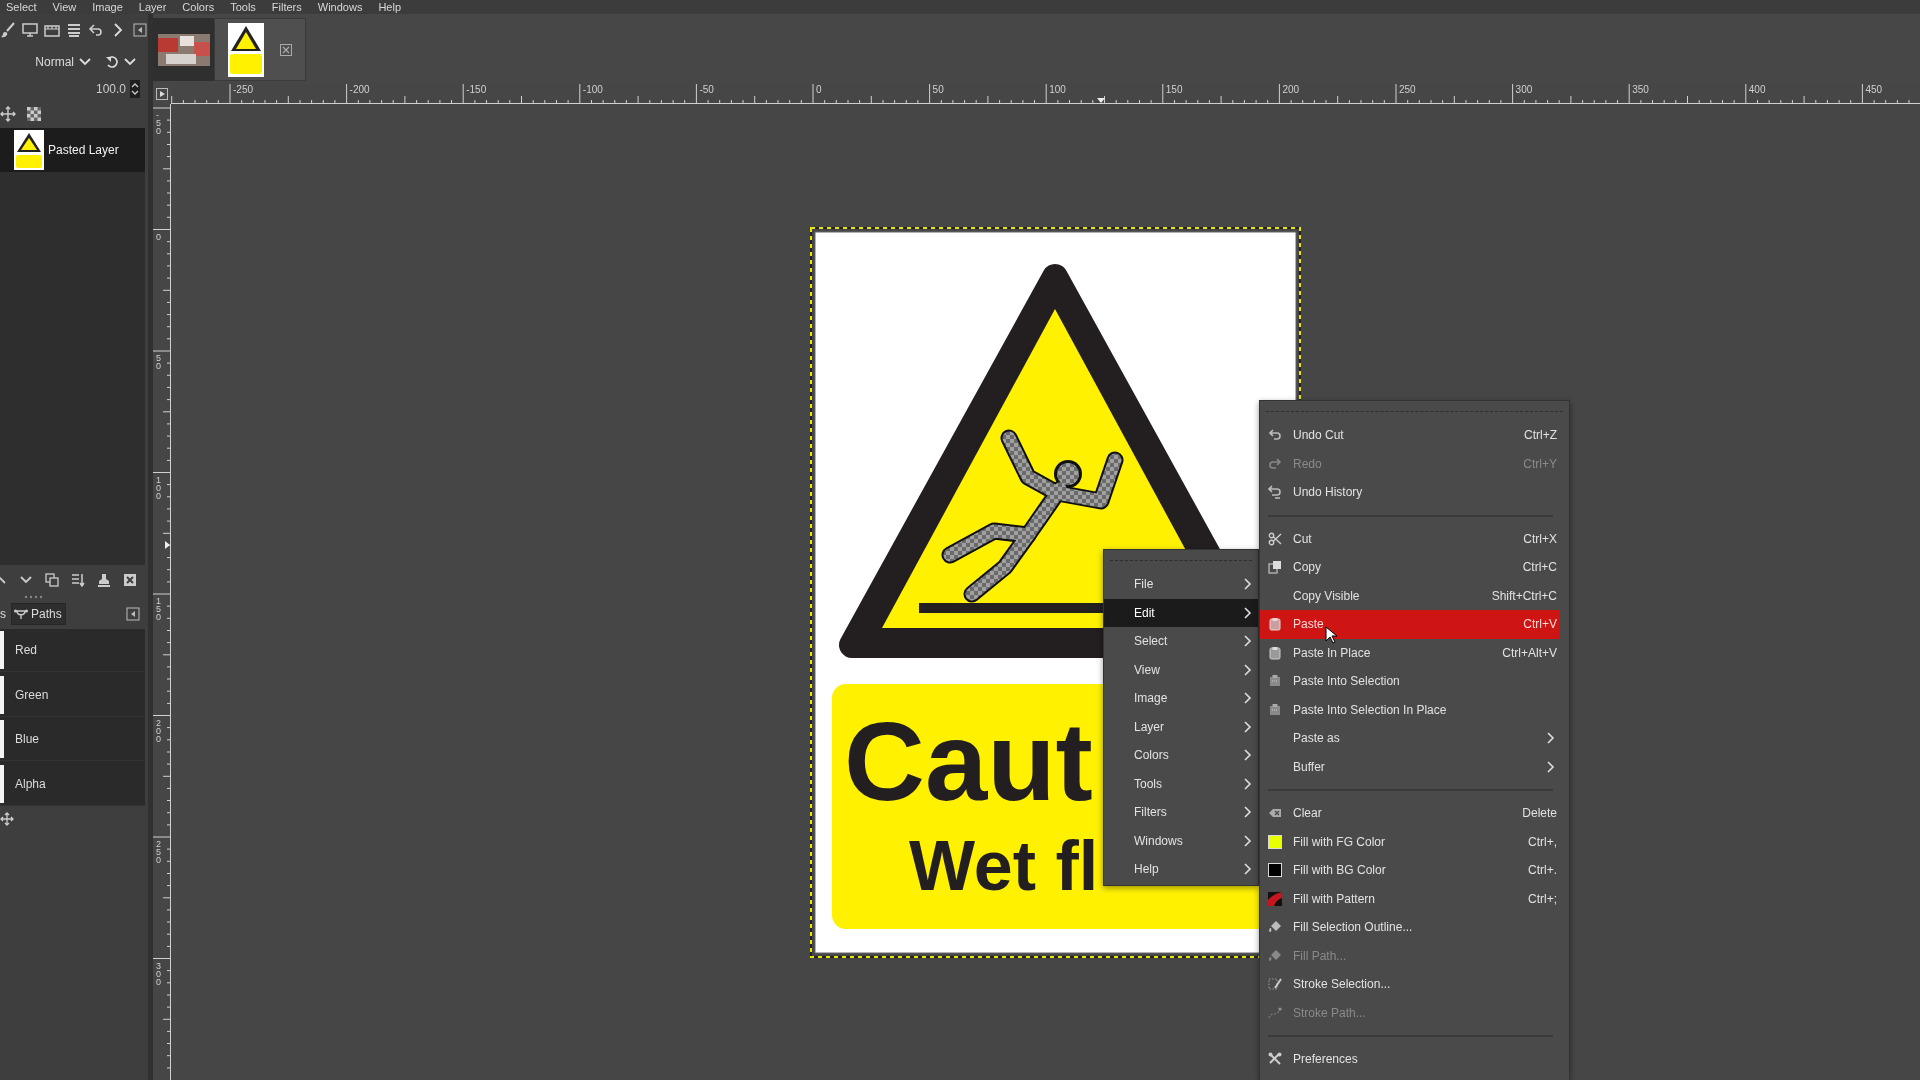 This screenshot has width=1920, height=1080. I want to click on ruler-label: -150, so click(476, 89).